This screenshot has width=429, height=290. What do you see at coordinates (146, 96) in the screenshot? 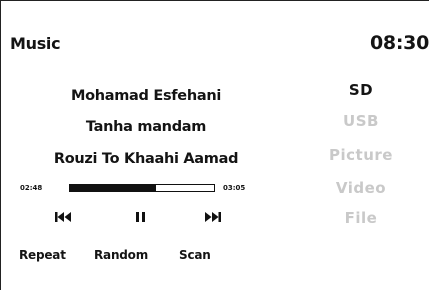
I see `track-artist: Mohamad Esfehani` at bounding box center [146, 96].